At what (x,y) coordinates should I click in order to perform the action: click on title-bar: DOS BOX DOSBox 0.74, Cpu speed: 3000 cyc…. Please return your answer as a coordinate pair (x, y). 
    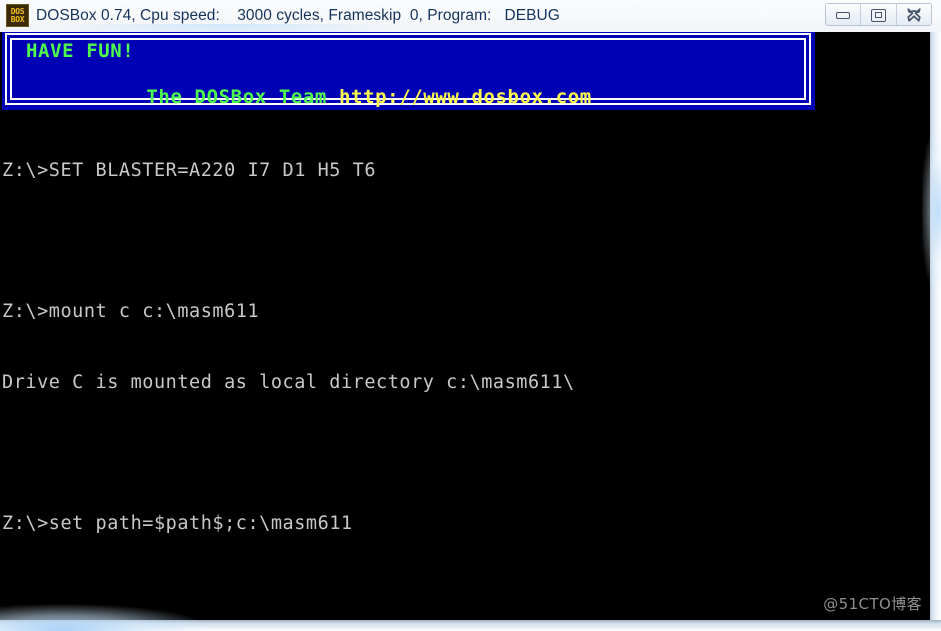
    Looking at the image, I should click on (470, 19).